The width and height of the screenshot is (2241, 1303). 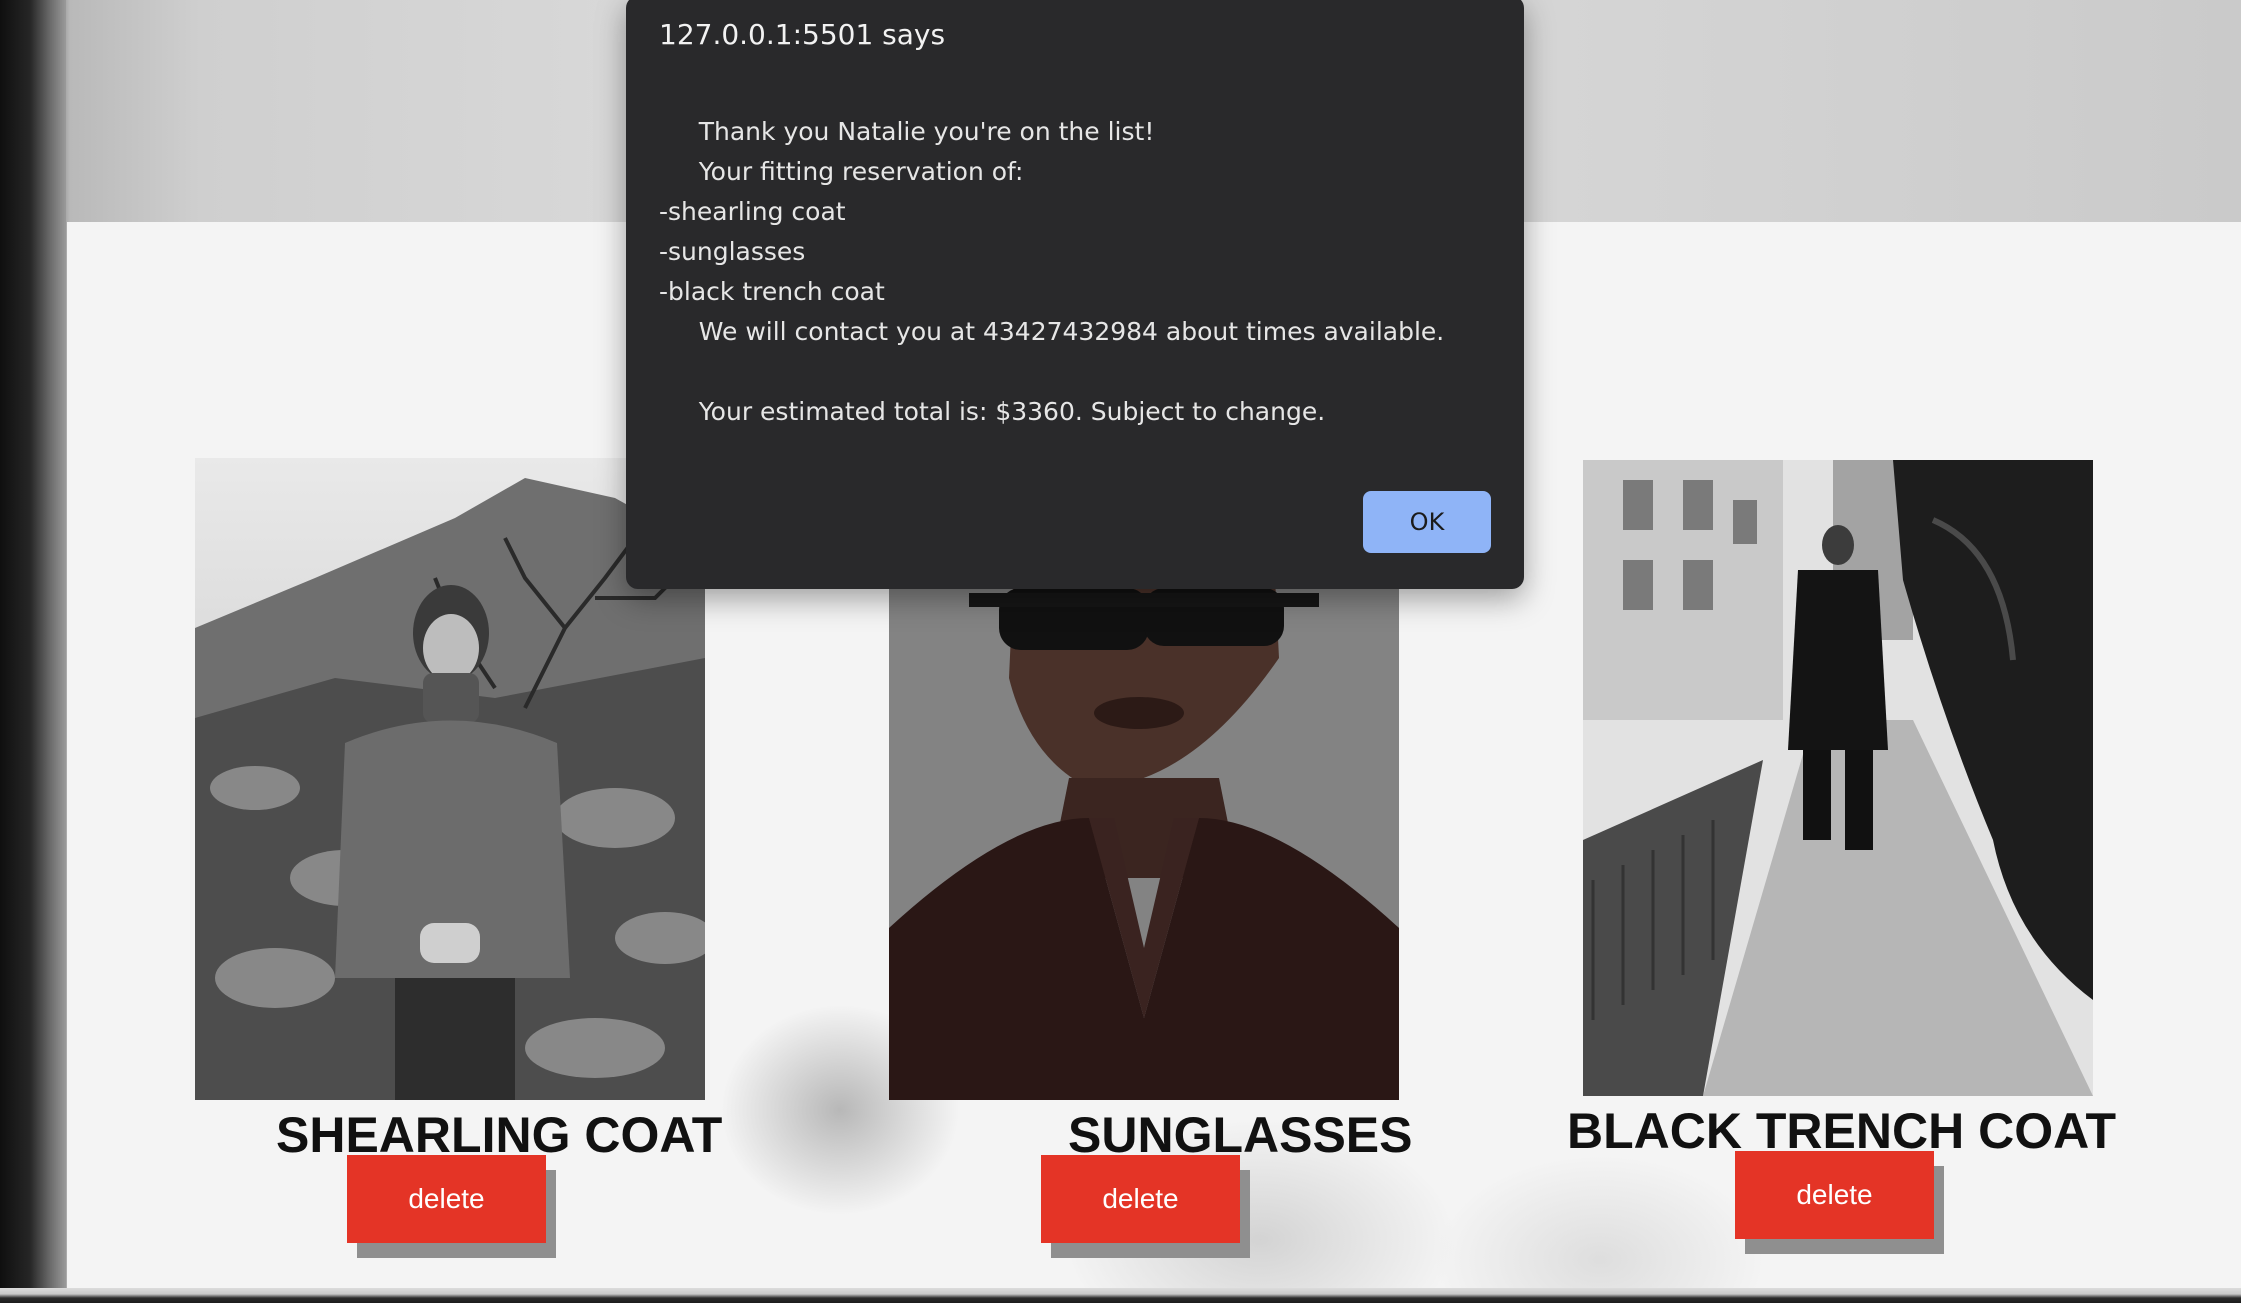 What do you see at coordinates (499, 1135) in the screenshot?
I see `product-title: SHEARLING COAT` at bounding box center [499, 1135].